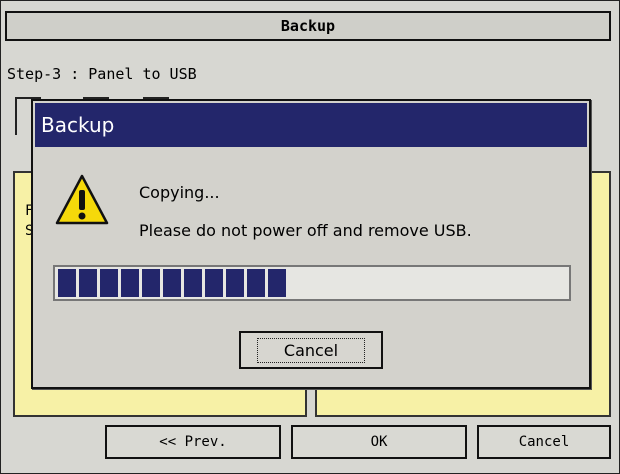 The height and width of the screenshot is (474, 620). Describe the element at coordinates (78, 125) in the screenshot. I see `dialog-title: Backup` at that location.